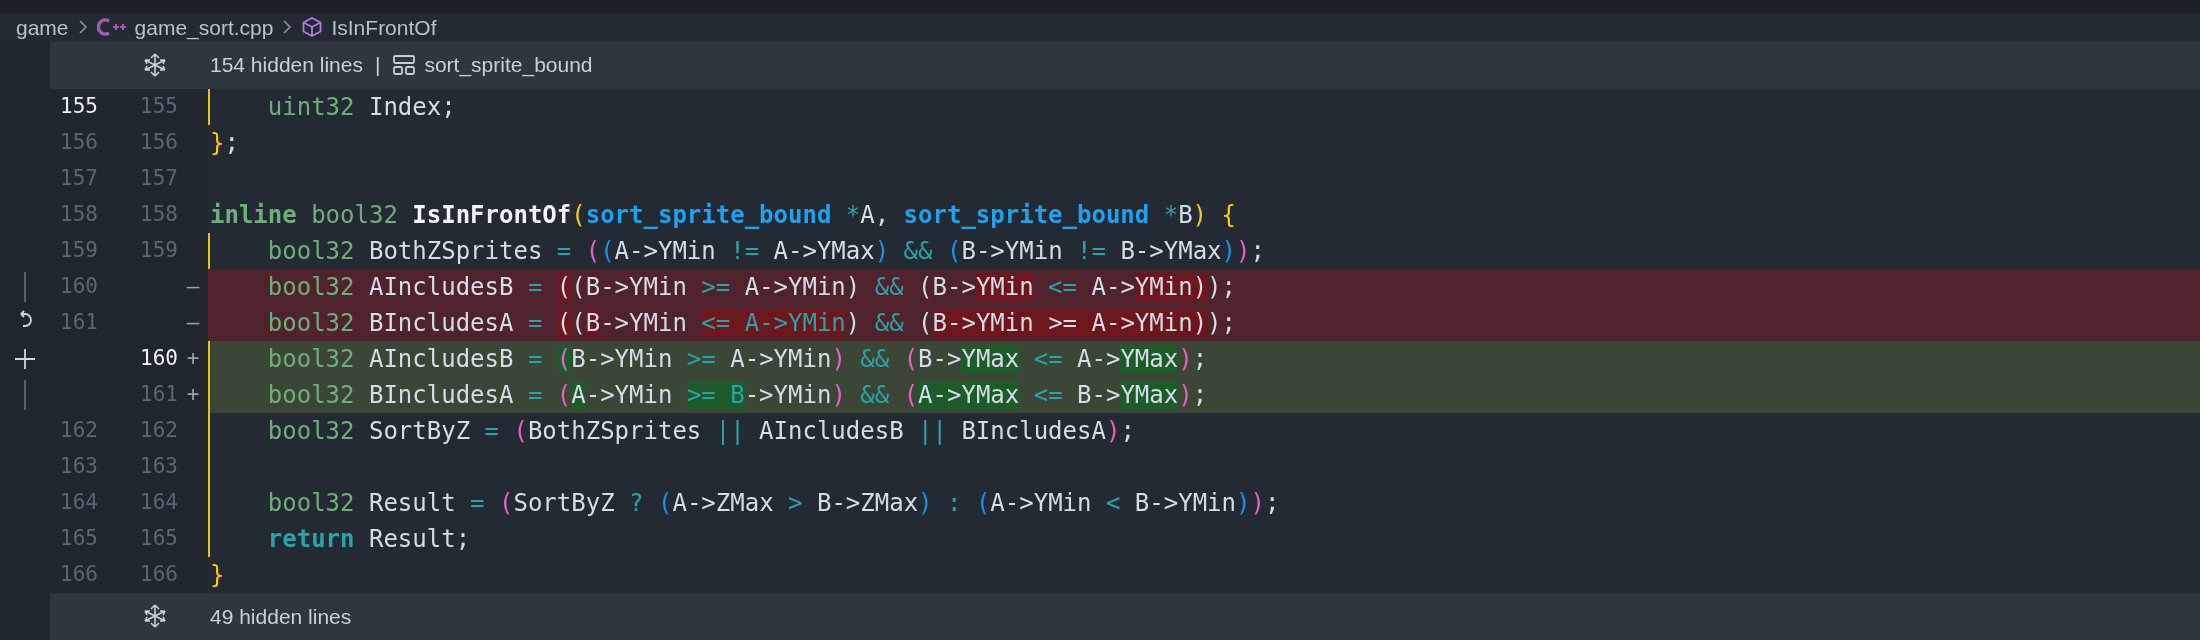  Describe the element at coordinates (286, 65) in the screenshot. I see `hidden-lines-label: 154 hidden lines` at that location.